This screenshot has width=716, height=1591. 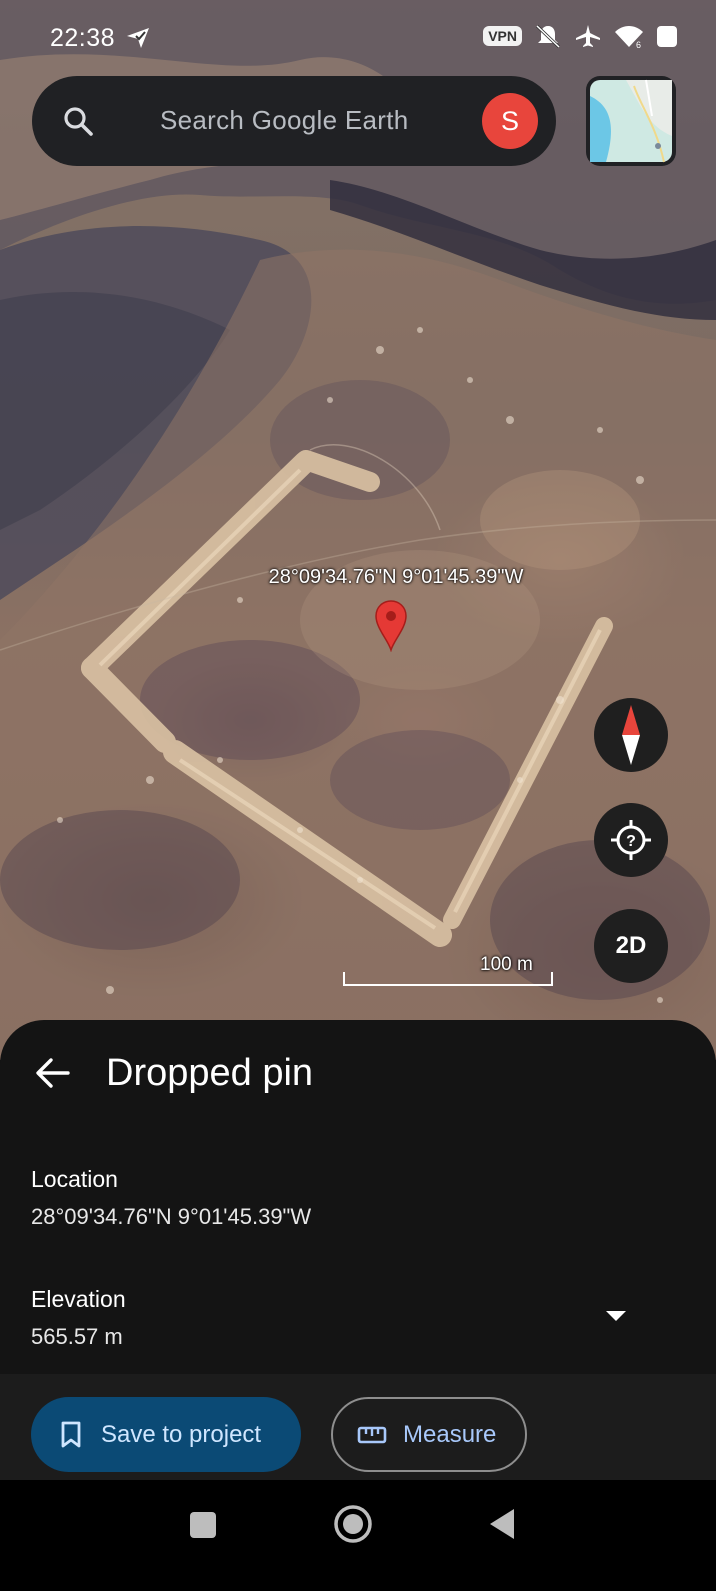 I want to click on save-to-project-label: Save to project, so click(x=181, y=1434).